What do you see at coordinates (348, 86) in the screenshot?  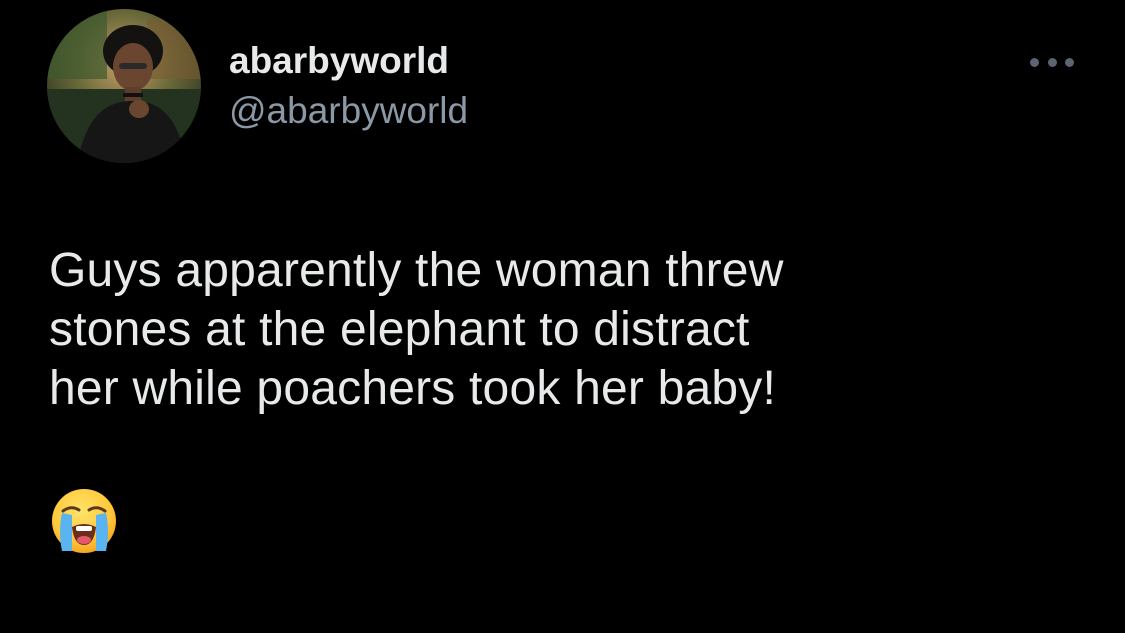 I see `author-block: abarbyworld @abarbyworld` at bounding box center [348, 86].